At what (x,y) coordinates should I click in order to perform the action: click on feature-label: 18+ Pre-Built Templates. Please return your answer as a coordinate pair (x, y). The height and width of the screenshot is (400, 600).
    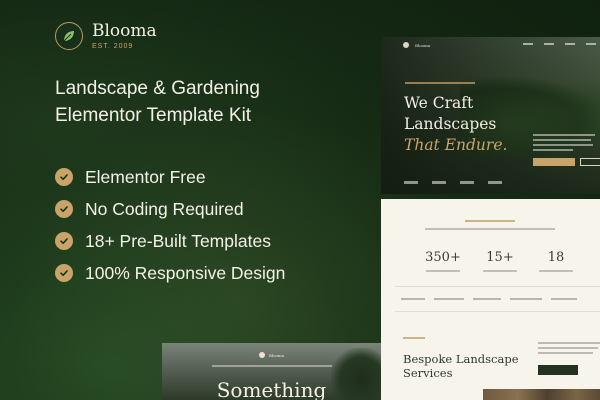
    Looking at the image, I should click on (178, 240).